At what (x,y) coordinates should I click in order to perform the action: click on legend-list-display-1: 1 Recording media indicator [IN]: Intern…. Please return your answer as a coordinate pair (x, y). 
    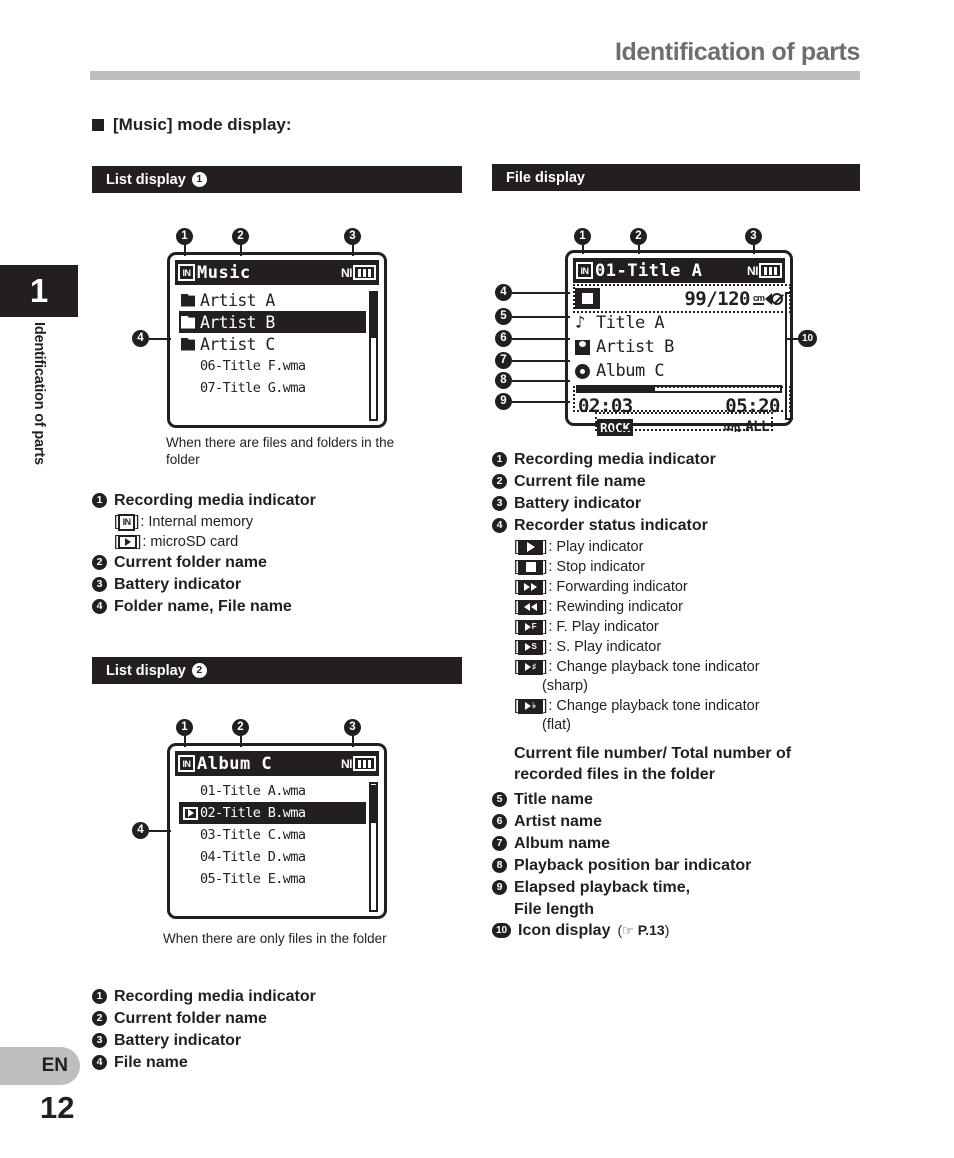
    Looking at the image, I should click on (282, 554).